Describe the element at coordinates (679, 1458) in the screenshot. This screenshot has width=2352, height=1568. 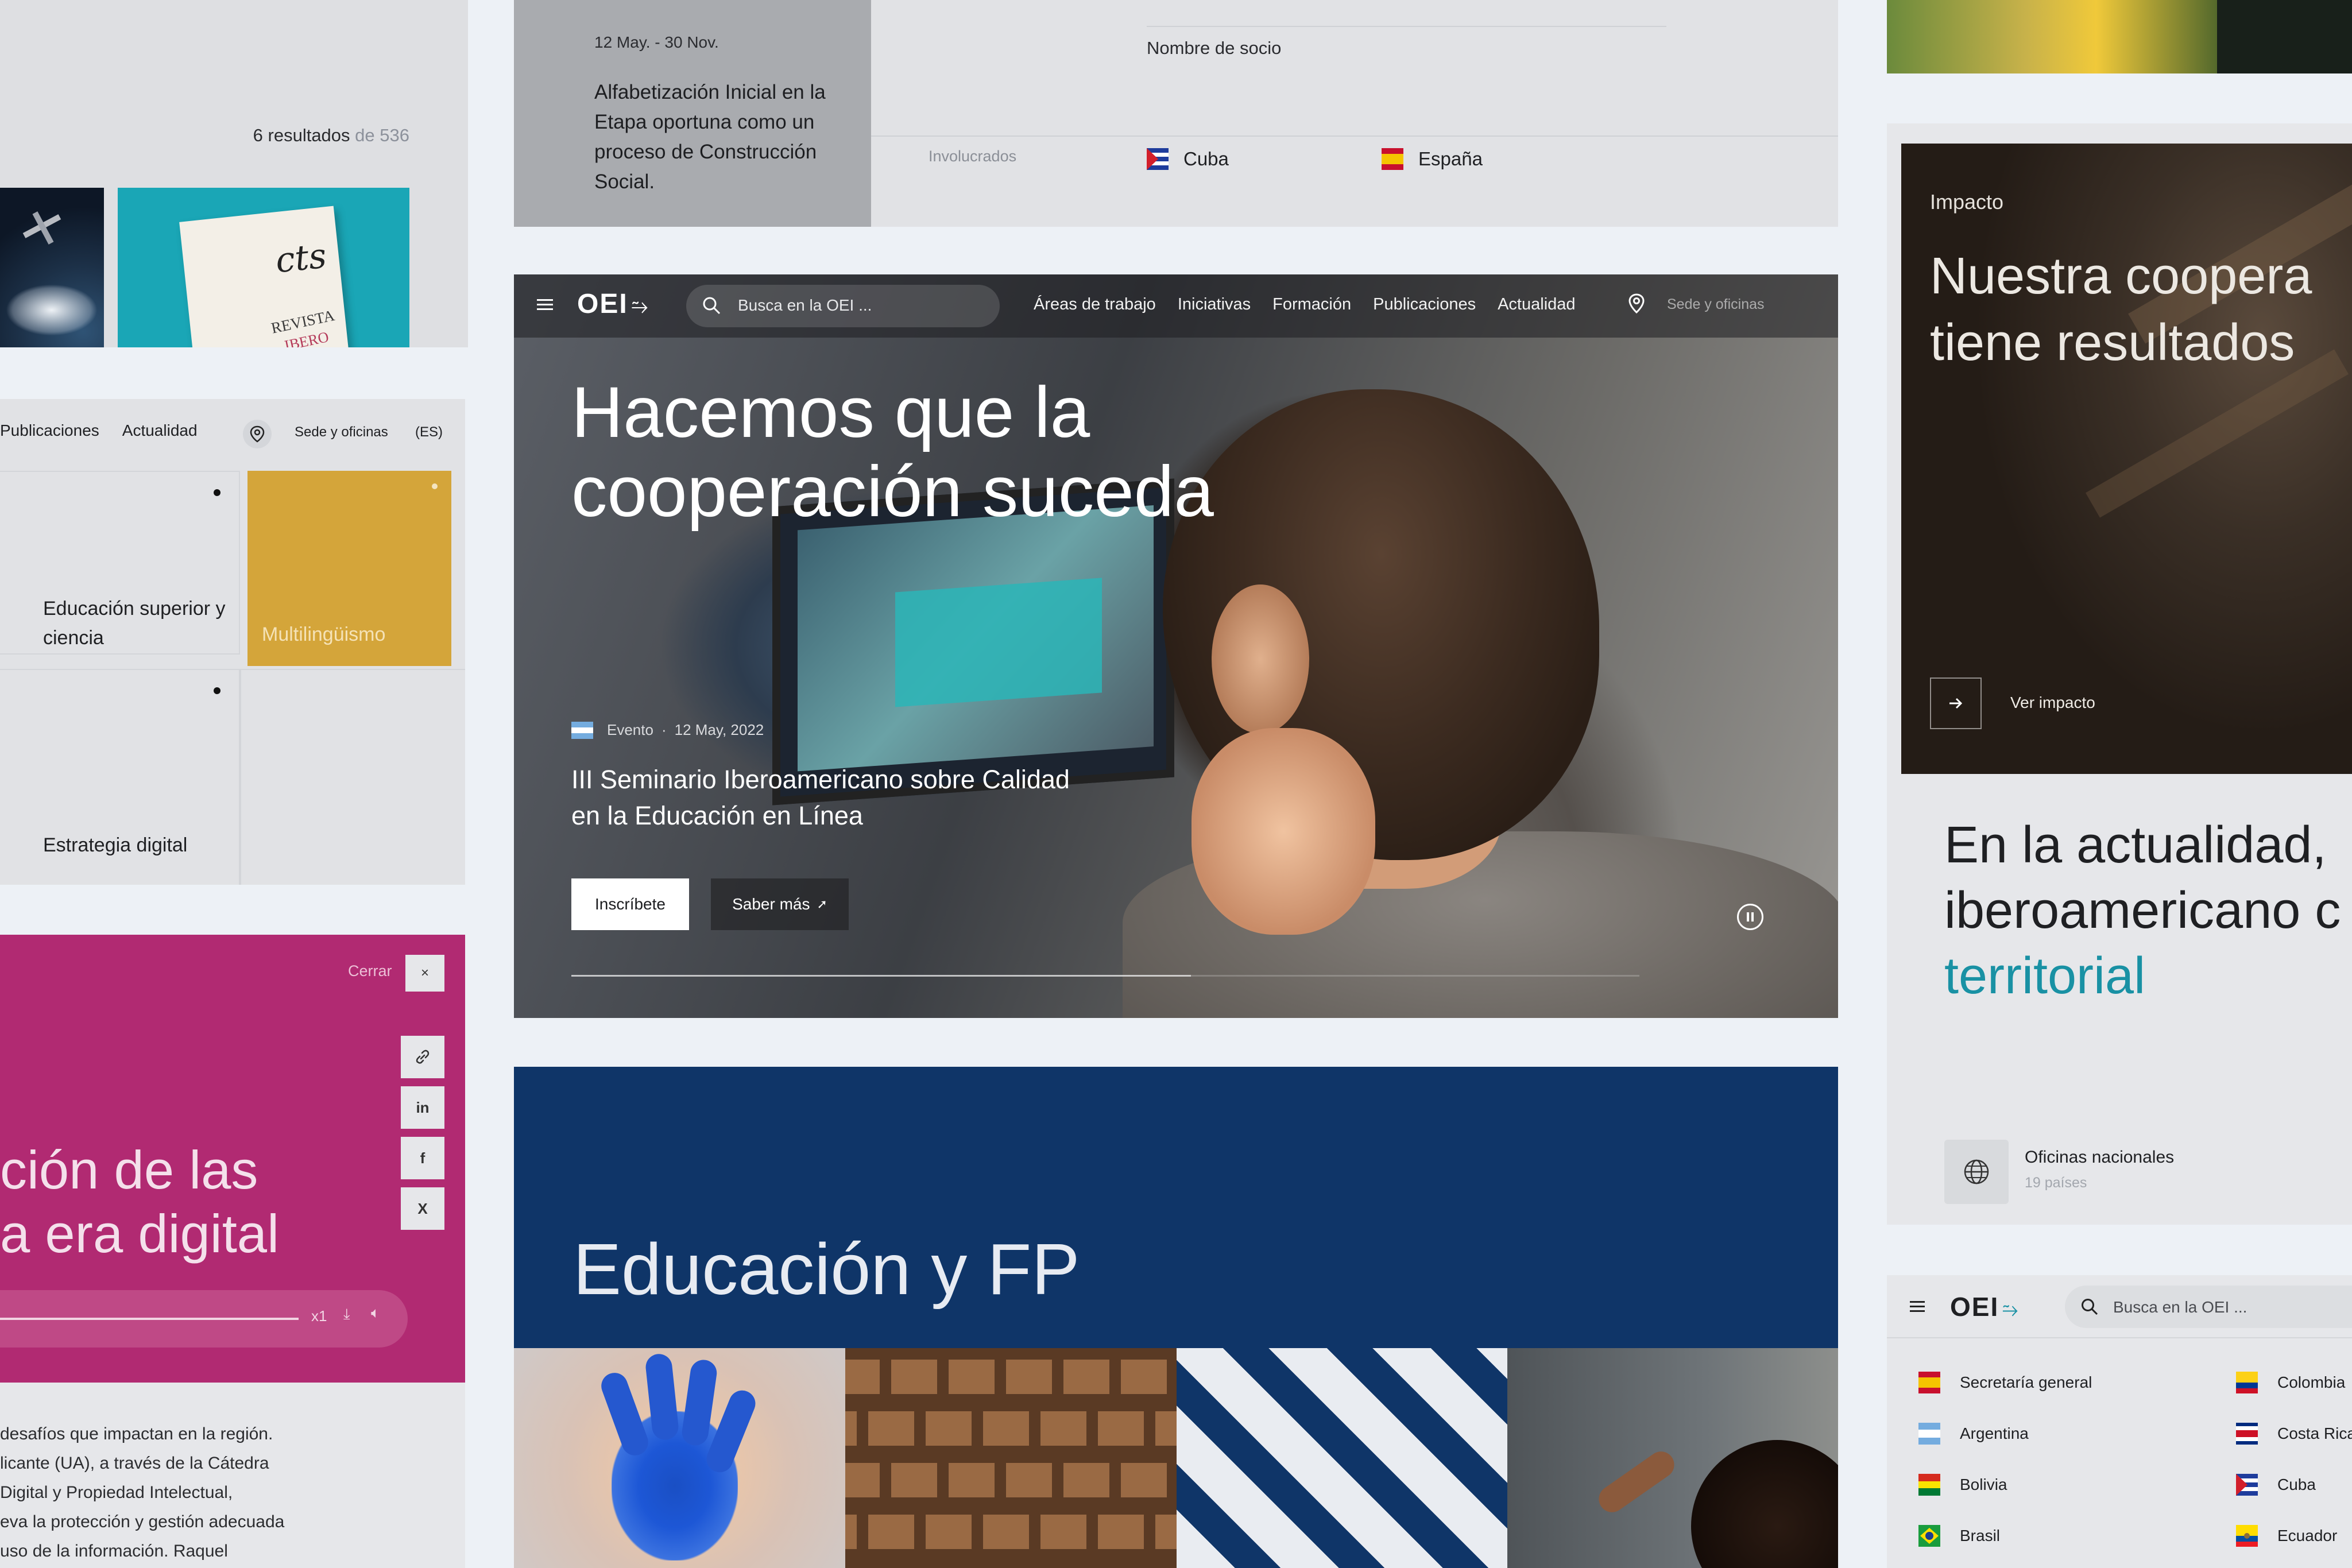
I see `painted-hand-image` at that location.